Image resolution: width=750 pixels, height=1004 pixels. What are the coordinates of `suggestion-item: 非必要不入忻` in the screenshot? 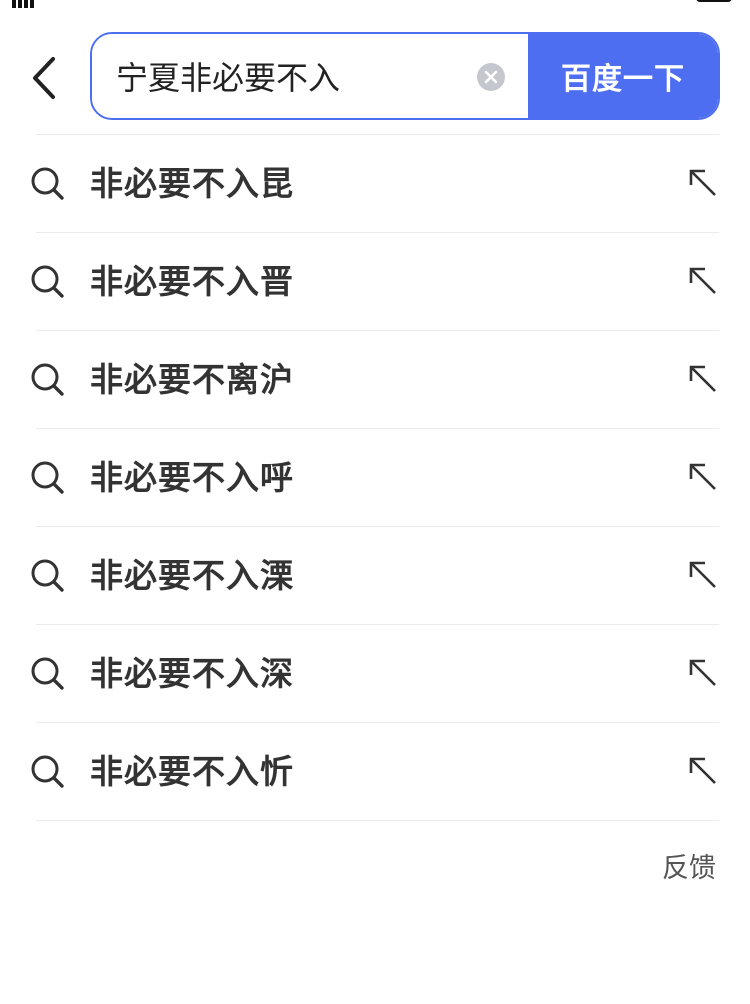 It's located at (375, 772).